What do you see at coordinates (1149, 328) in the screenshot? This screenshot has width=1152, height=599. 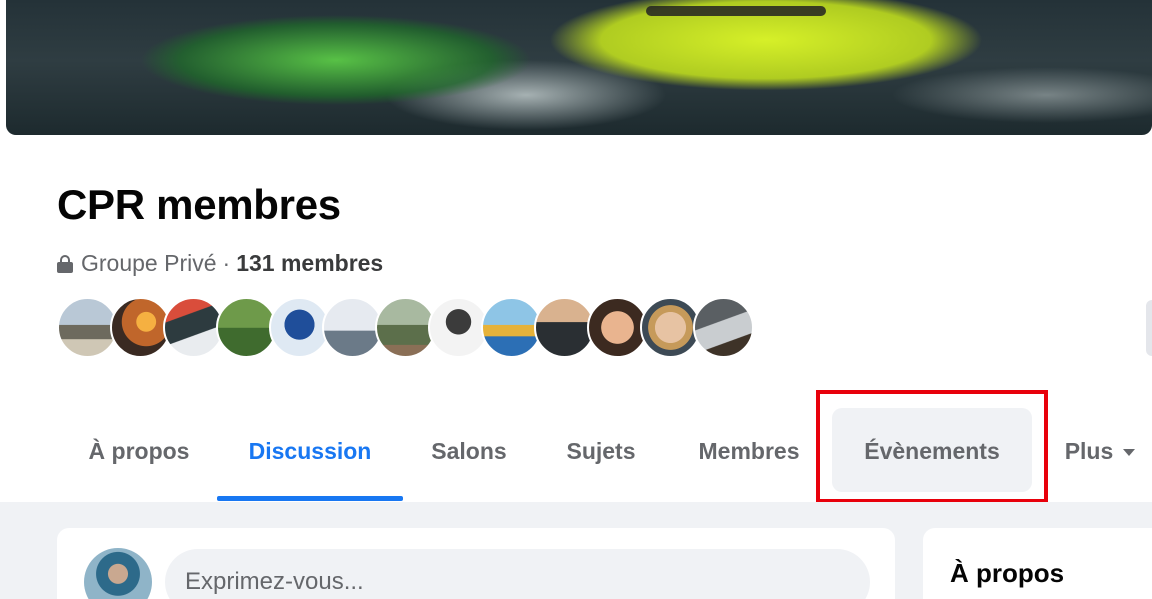 I see `join-button-edge` at bounding box center [1149, 328].